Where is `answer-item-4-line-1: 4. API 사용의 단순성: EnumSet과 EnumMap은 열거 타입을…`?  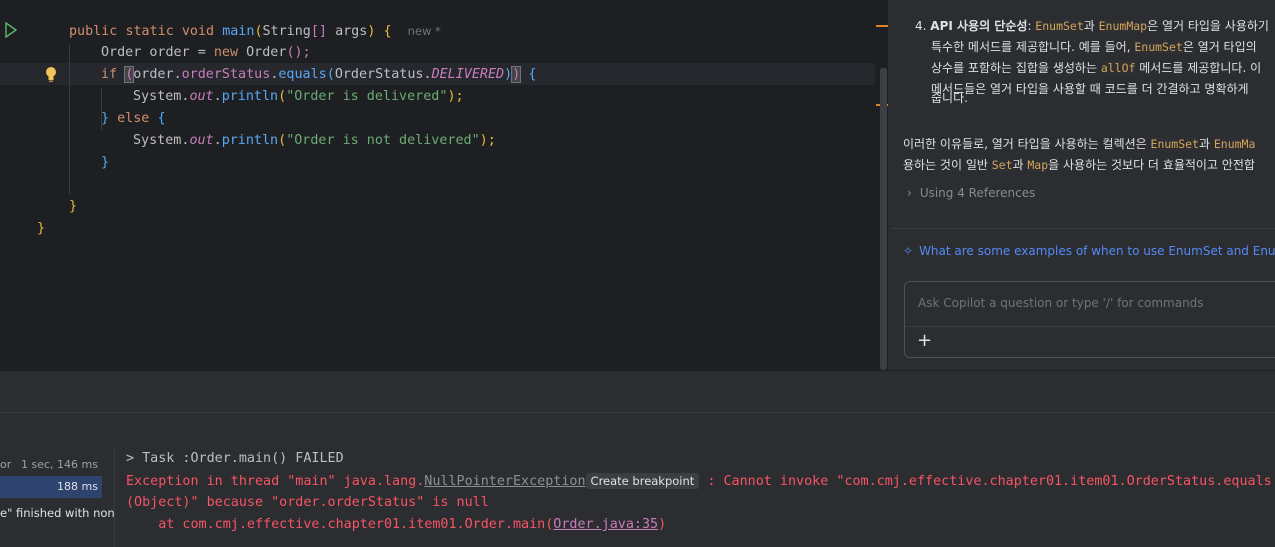 answer-item-4-line-1: 4. API 사용의 단순성: EnumSet과 EnumMap은 열거 타입을… is located at coordinates (1092, 26).